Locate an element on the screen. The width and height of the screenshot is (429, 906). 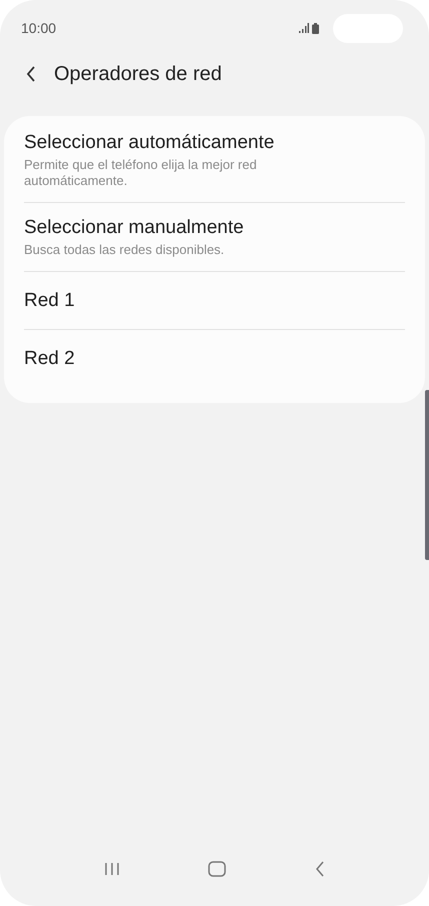
option-description: Permite que el teléfono elija la mejor red automáticamente. is located at coordinates (141, 173).